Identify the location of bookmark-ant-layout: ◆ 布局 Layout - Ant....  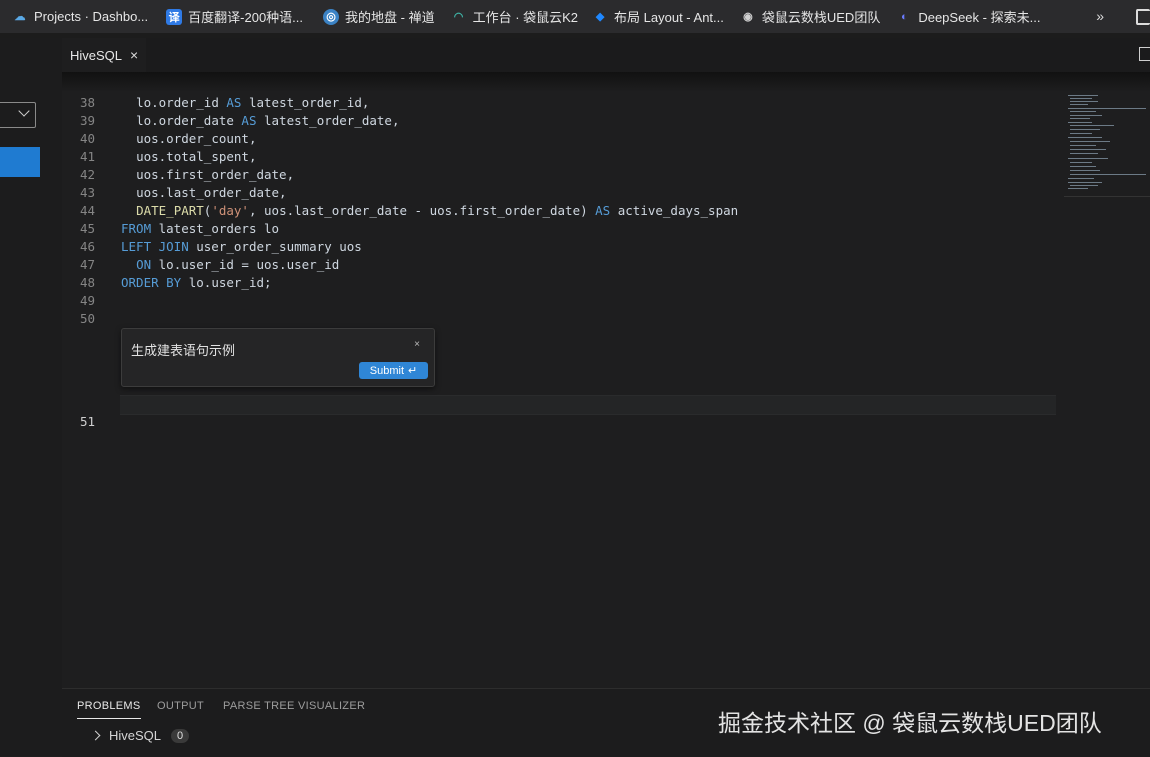
(658, 16).